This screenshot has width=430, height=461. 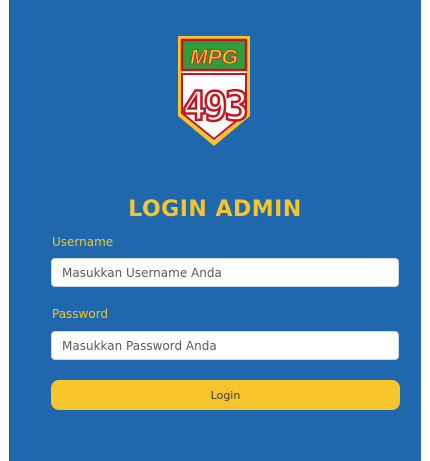 I want to click on page-title: LOGIN ADMIN, so click(x=215, y=209).